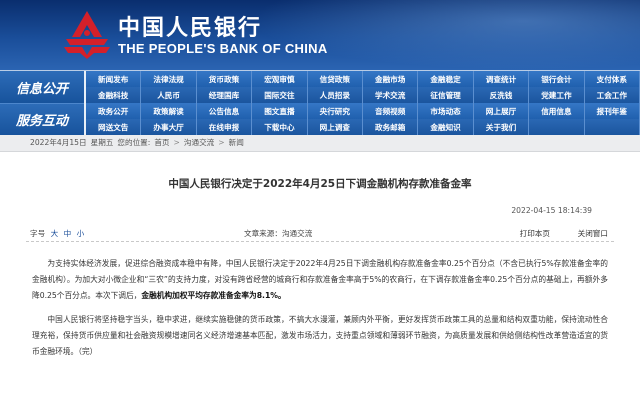 The image size is (640, 400). What do you see at coordinates (320, 235) in the screenshot?
I see `article-tools: 字号 大 中 小 文章来源：沟通交流 打印本页 关闭窗口` at bounding box center [320, 235].